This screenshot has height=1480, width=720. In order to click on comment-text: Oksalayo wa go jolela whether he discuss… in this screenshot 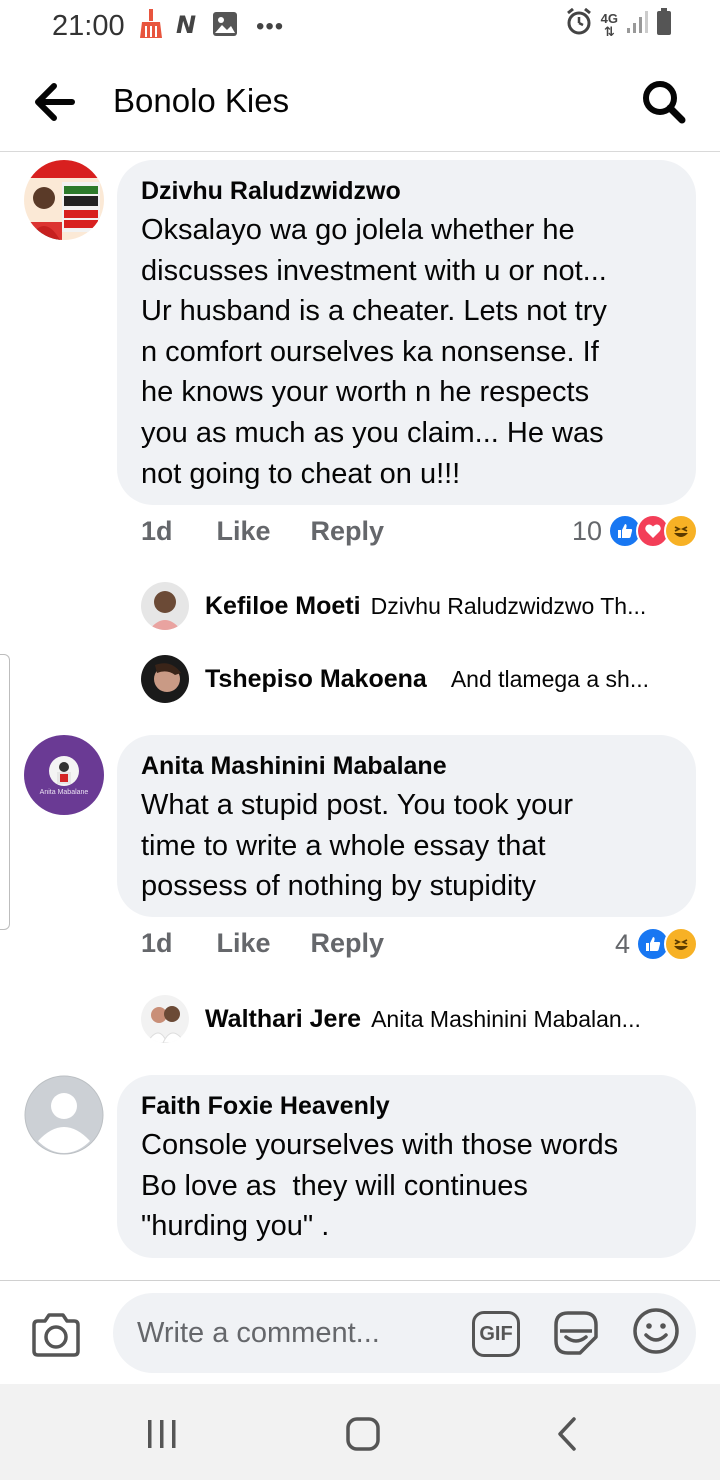, I will do `click(374, 352)`.